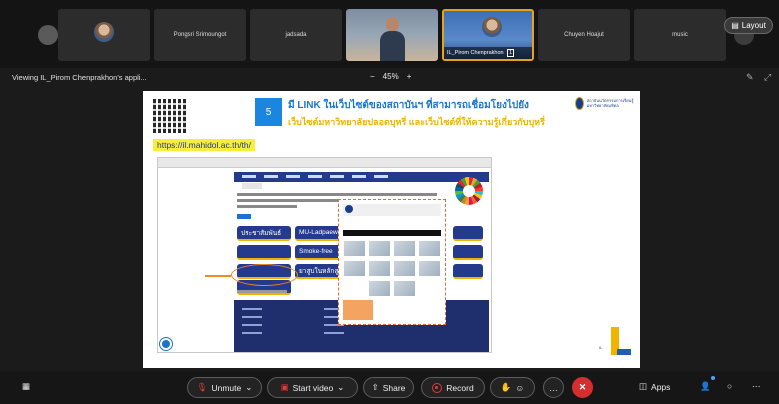 The height and width of the screenshot is (404, 779). I want to click on participant-tile: Pongsri Srimoungot, so click(200, 35).